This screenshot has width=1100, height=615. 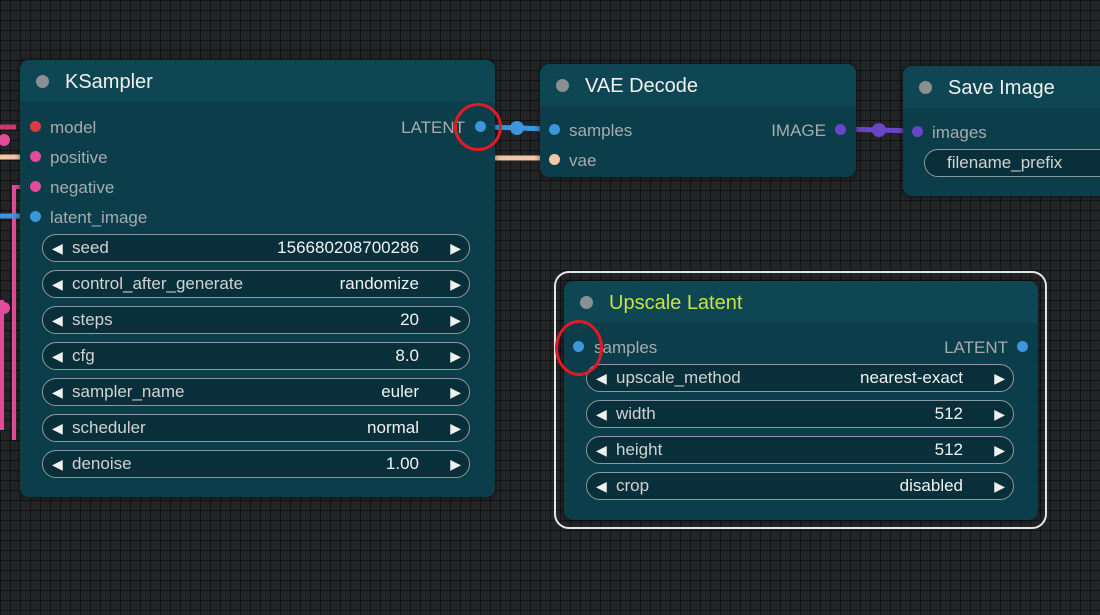 What do you see at coordinates (633, 485) in the screenshot?
I see `widget-name: crop` at bounding box center [633, 485].